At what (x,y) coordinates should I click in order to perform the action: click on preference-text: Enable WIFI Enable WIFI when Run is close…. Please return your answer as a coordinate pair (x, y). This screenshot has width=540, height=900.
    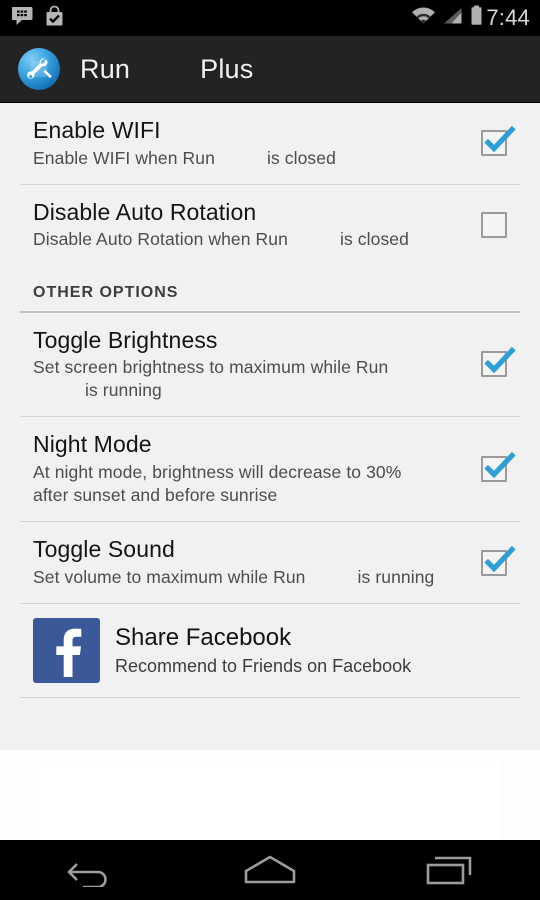
    Looking at the image, I should click on (224, 143).